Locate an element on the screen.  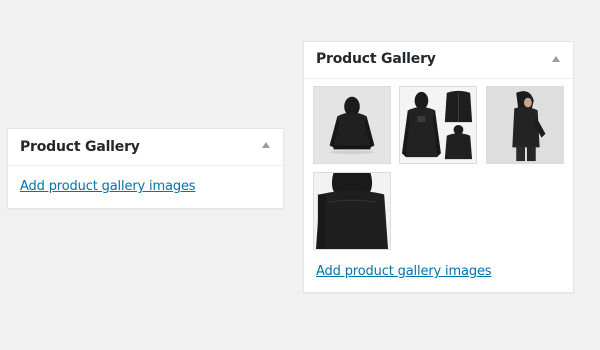
model-hoodie-image is located at coordinates (525, 125).